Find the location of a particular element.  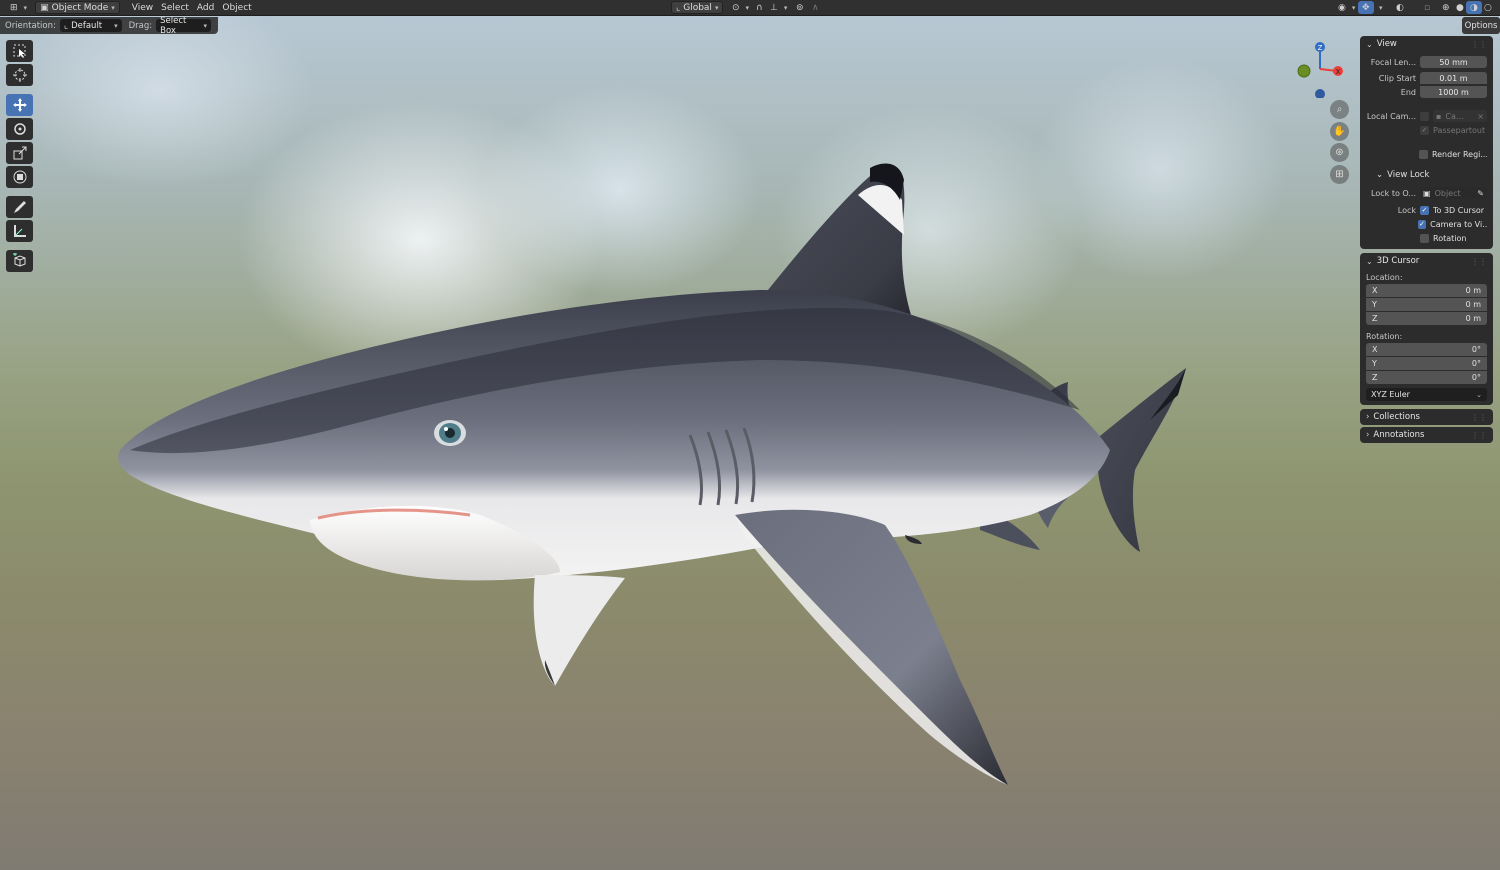

clip-start-field: 0.01 m is located at coordinates (1453, 78).